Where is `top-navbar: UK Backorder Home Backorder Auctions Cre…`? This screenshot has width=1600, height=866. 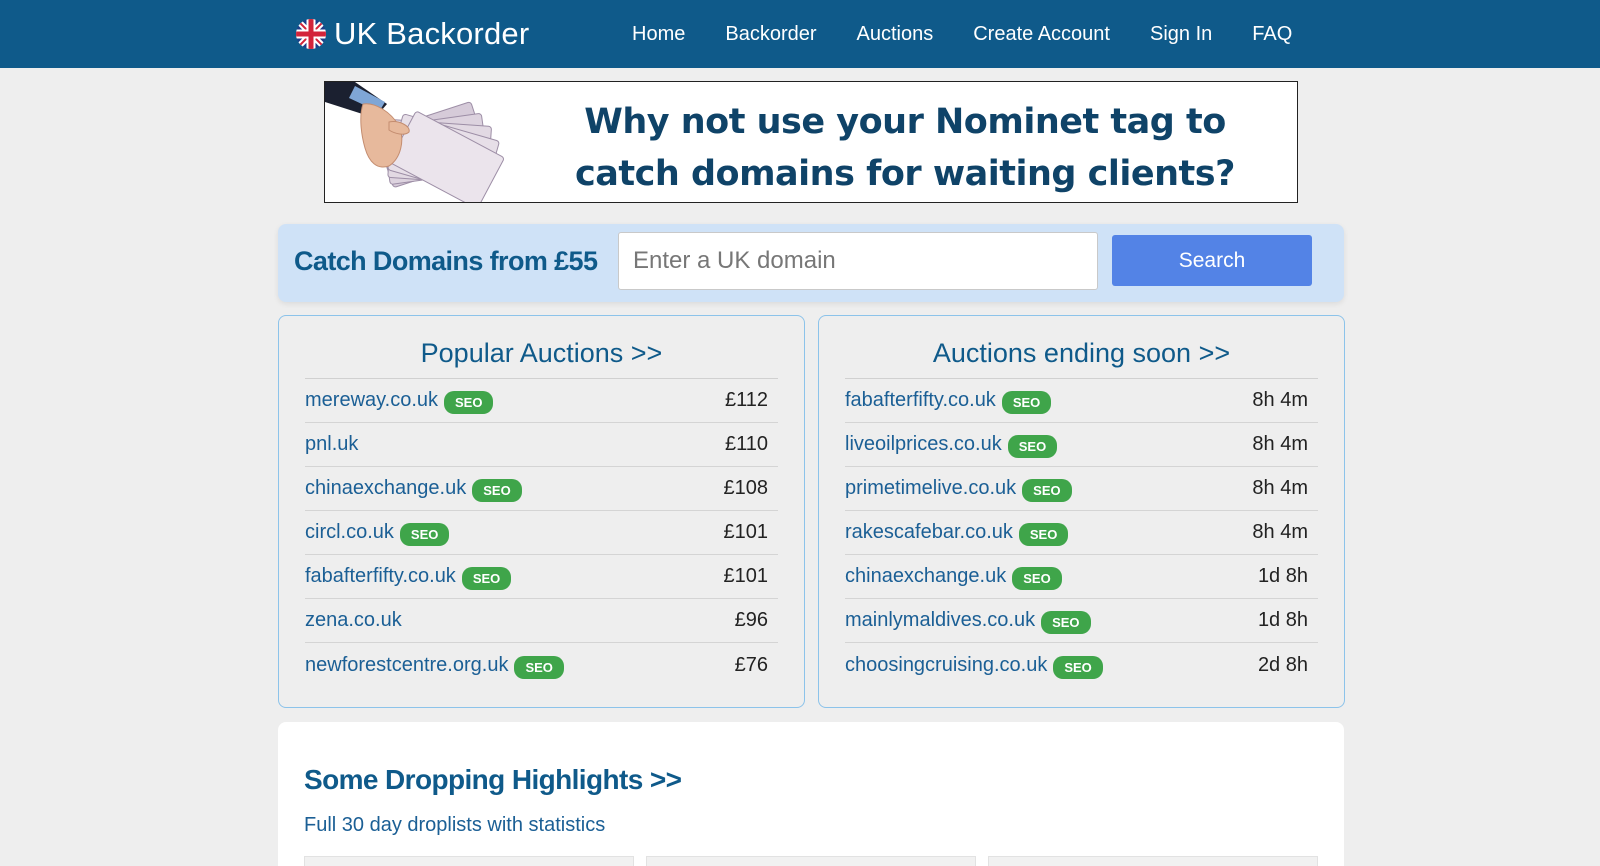
top-navbar: UK Backorder Home Backorder Auctions Cre… is located at coordinates (800, 34).